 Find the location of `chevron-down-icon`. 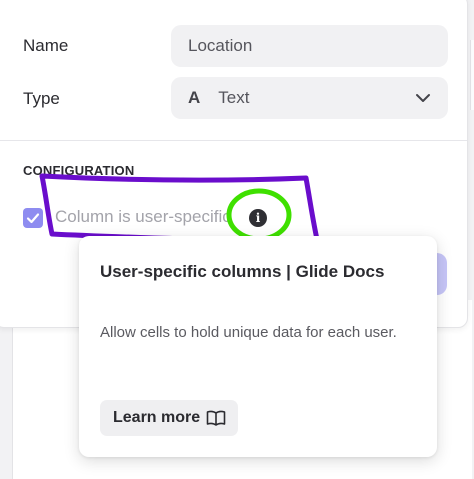

chevron-down-icon is located at coordinates (423, 98).